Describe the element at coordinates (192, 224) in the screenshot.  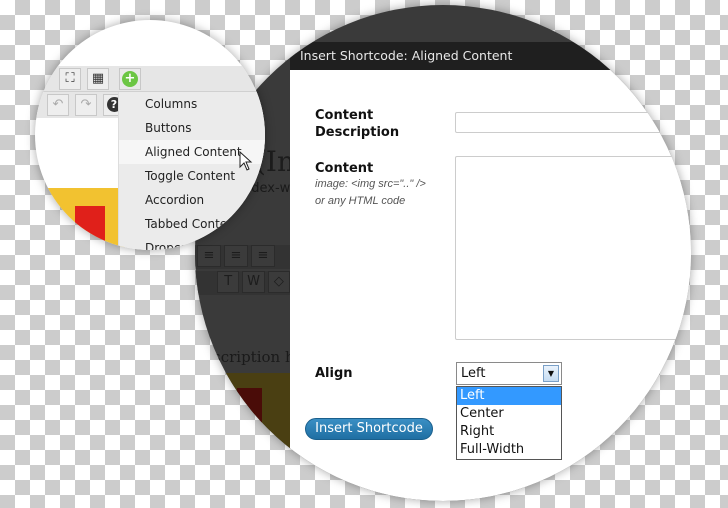
I see `menu-item-tabbed-content: Tabbed Content` at that location.